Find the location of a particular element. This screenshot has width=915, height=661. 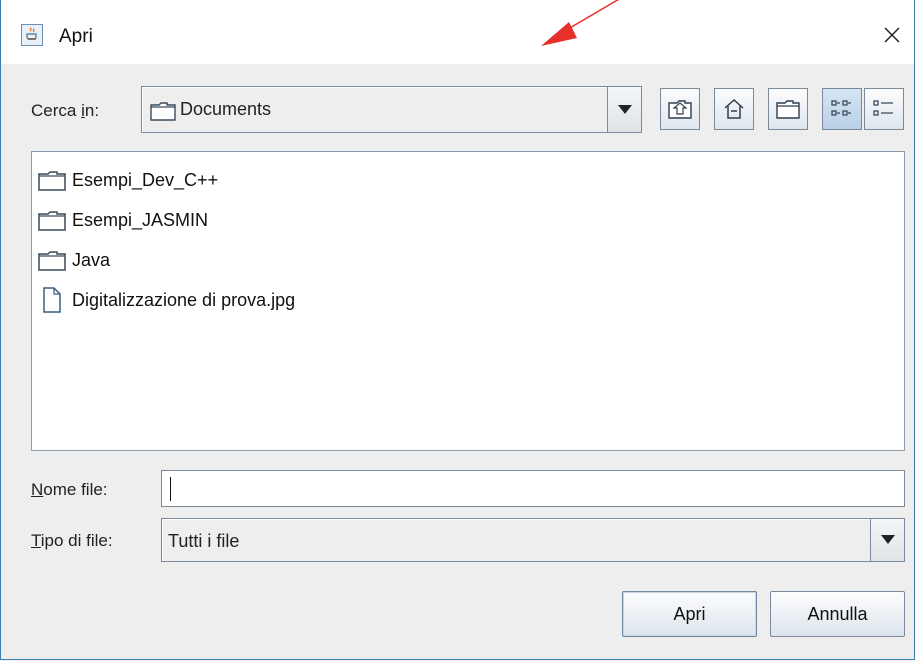

file-icon is located at coordinates (52, 300).